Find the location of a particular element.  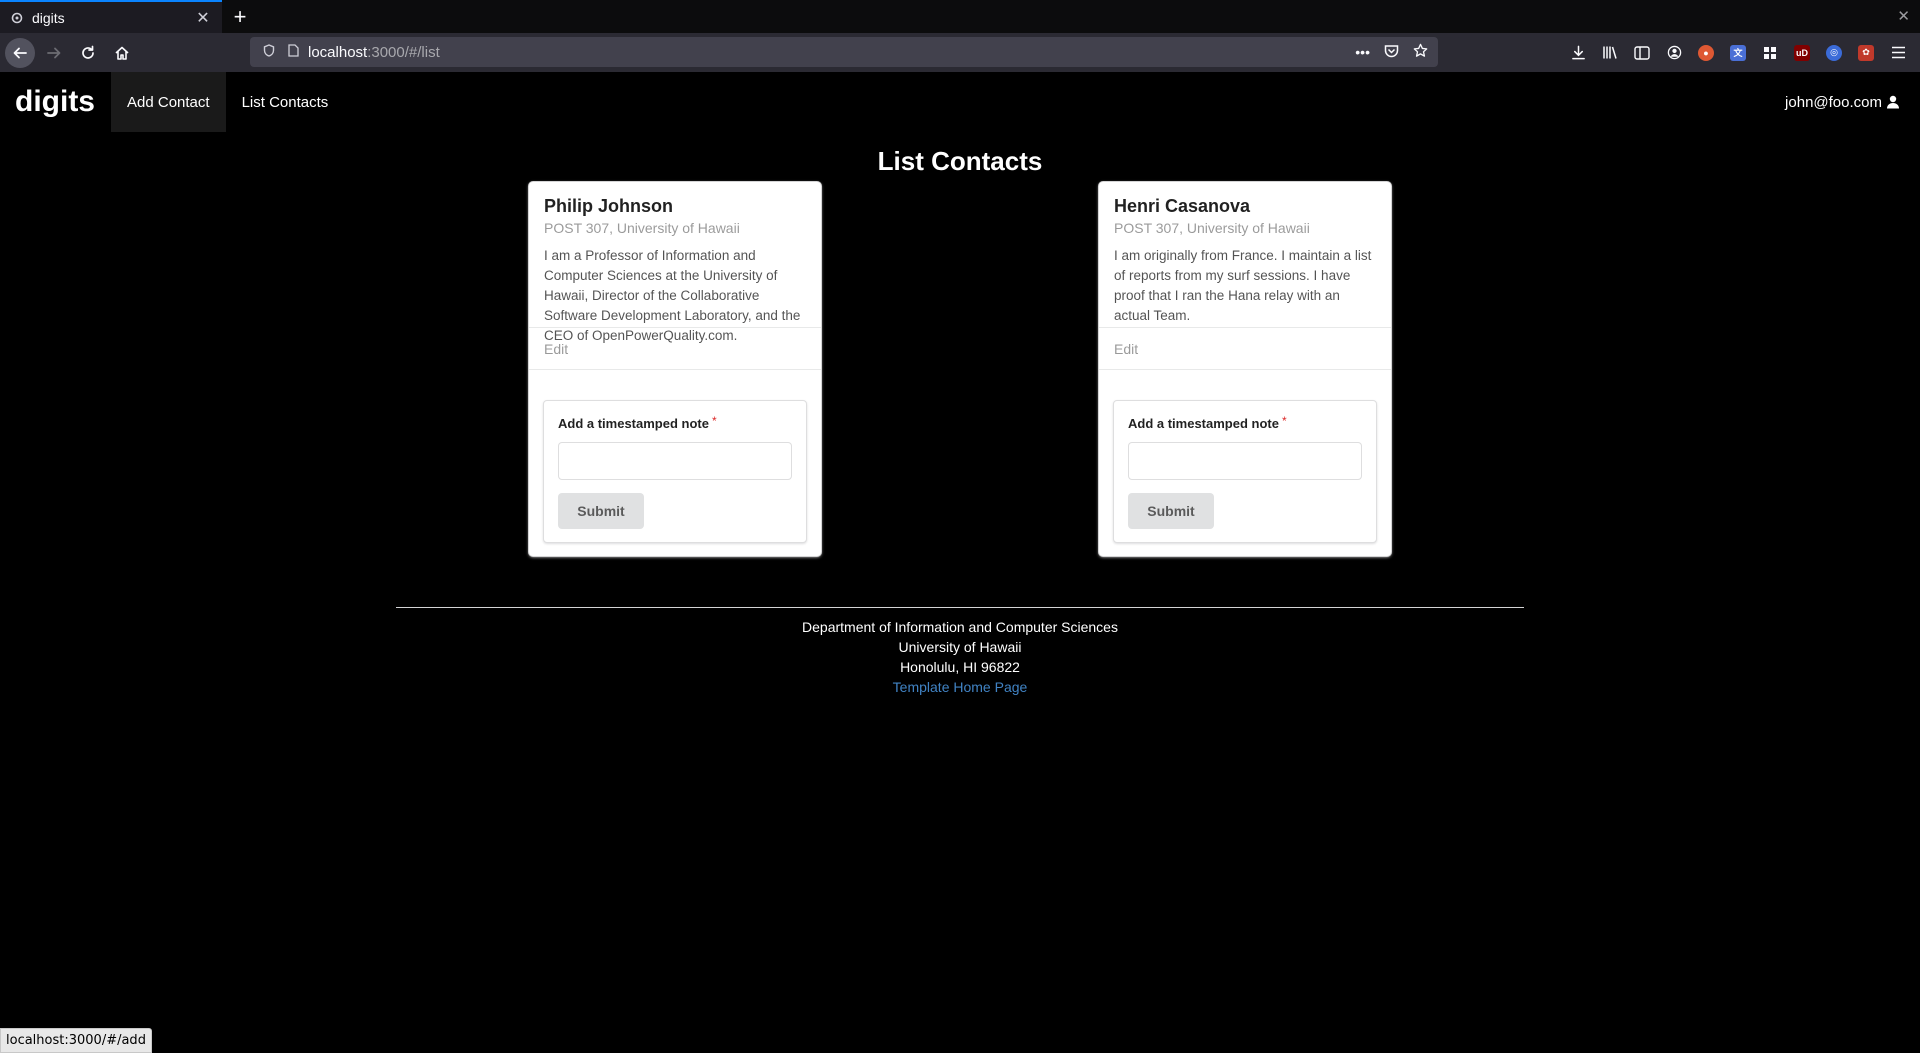

footer-address: Honolulu, HI 96822 is located at coordinates (960, 667).